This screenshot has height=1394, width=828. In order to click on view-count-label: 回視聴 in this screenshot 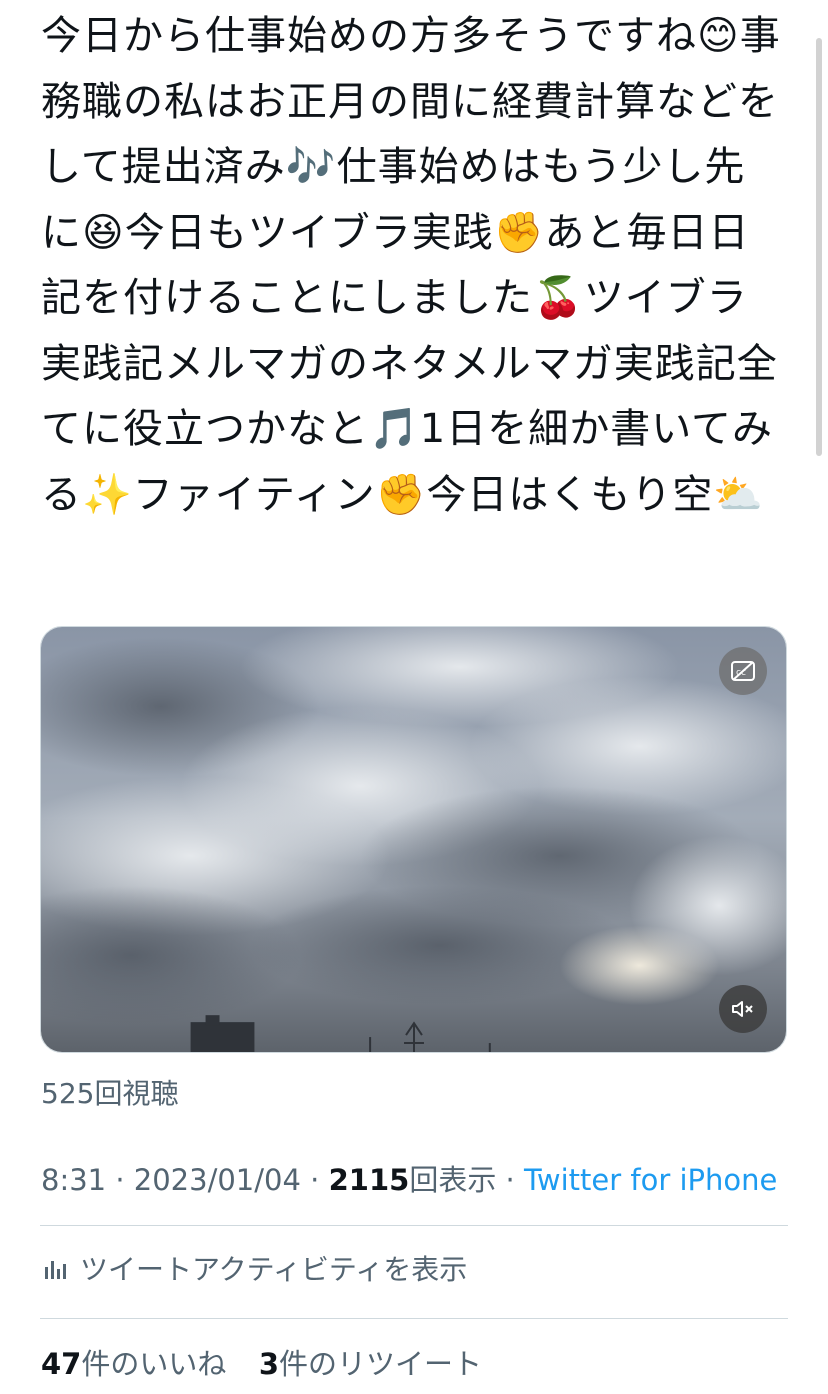, I will do `click(136, 1093)`.